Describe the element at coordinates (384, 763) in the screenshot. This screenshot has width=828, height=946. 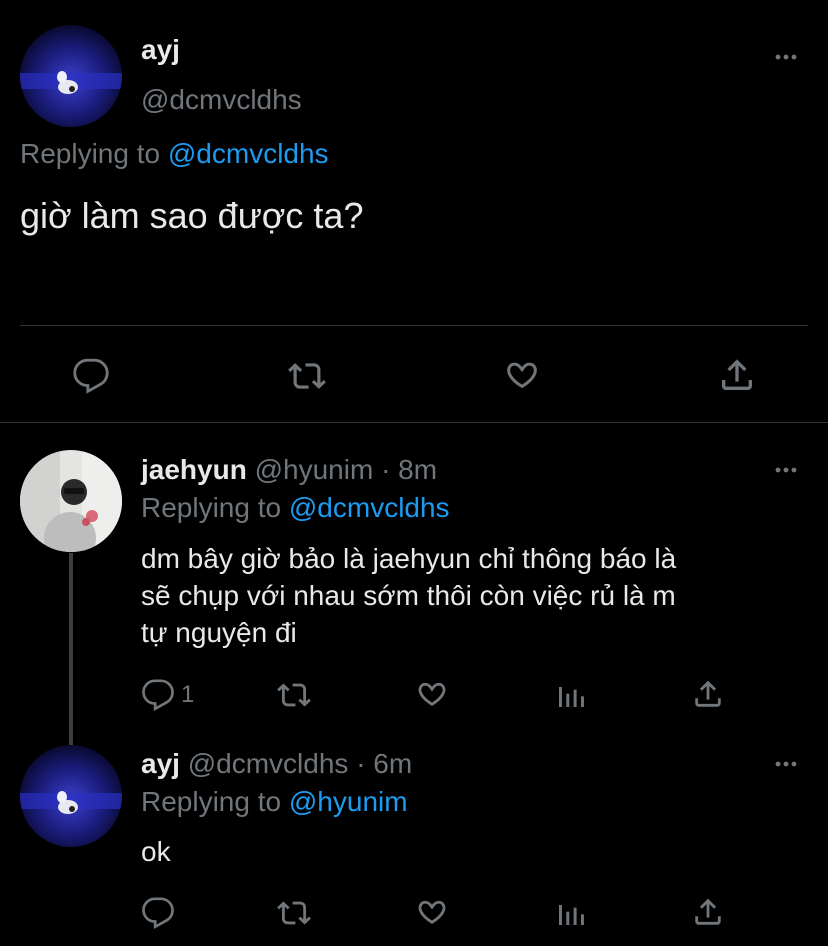
I see `timestamp: · 6m` at that location.